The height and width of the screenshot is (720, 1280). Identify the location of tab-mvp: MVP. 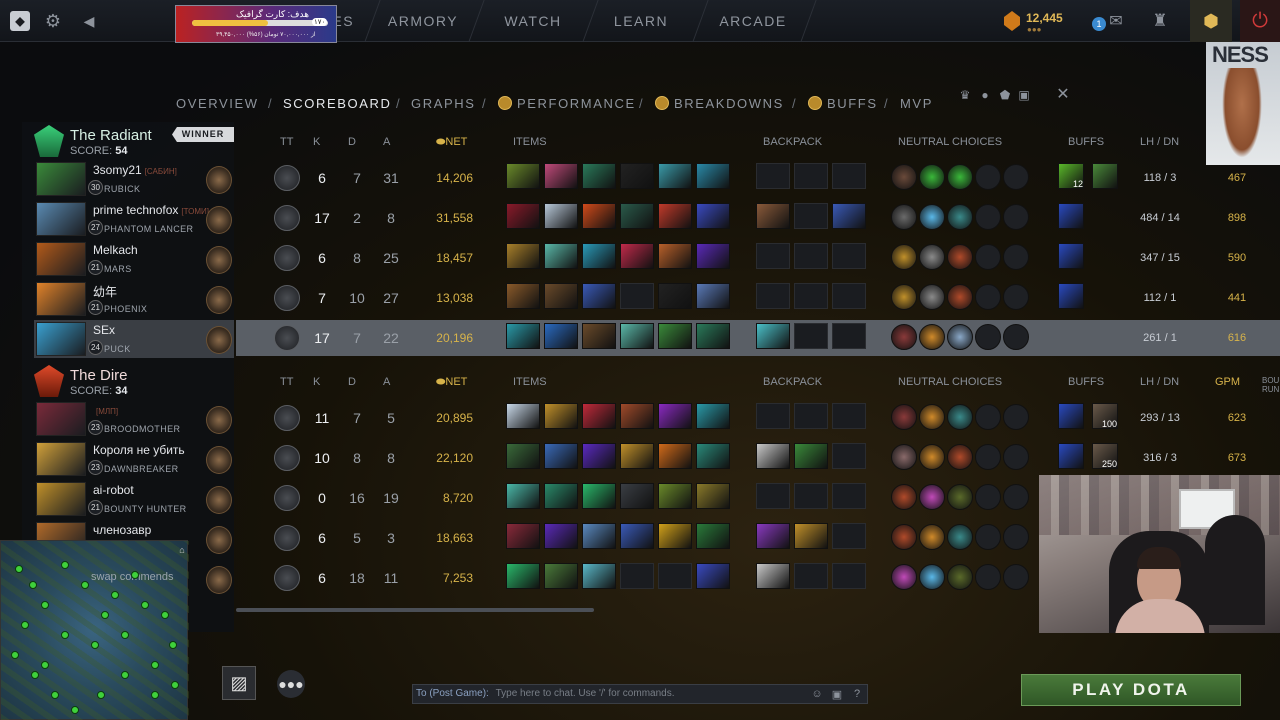
(916, 105).